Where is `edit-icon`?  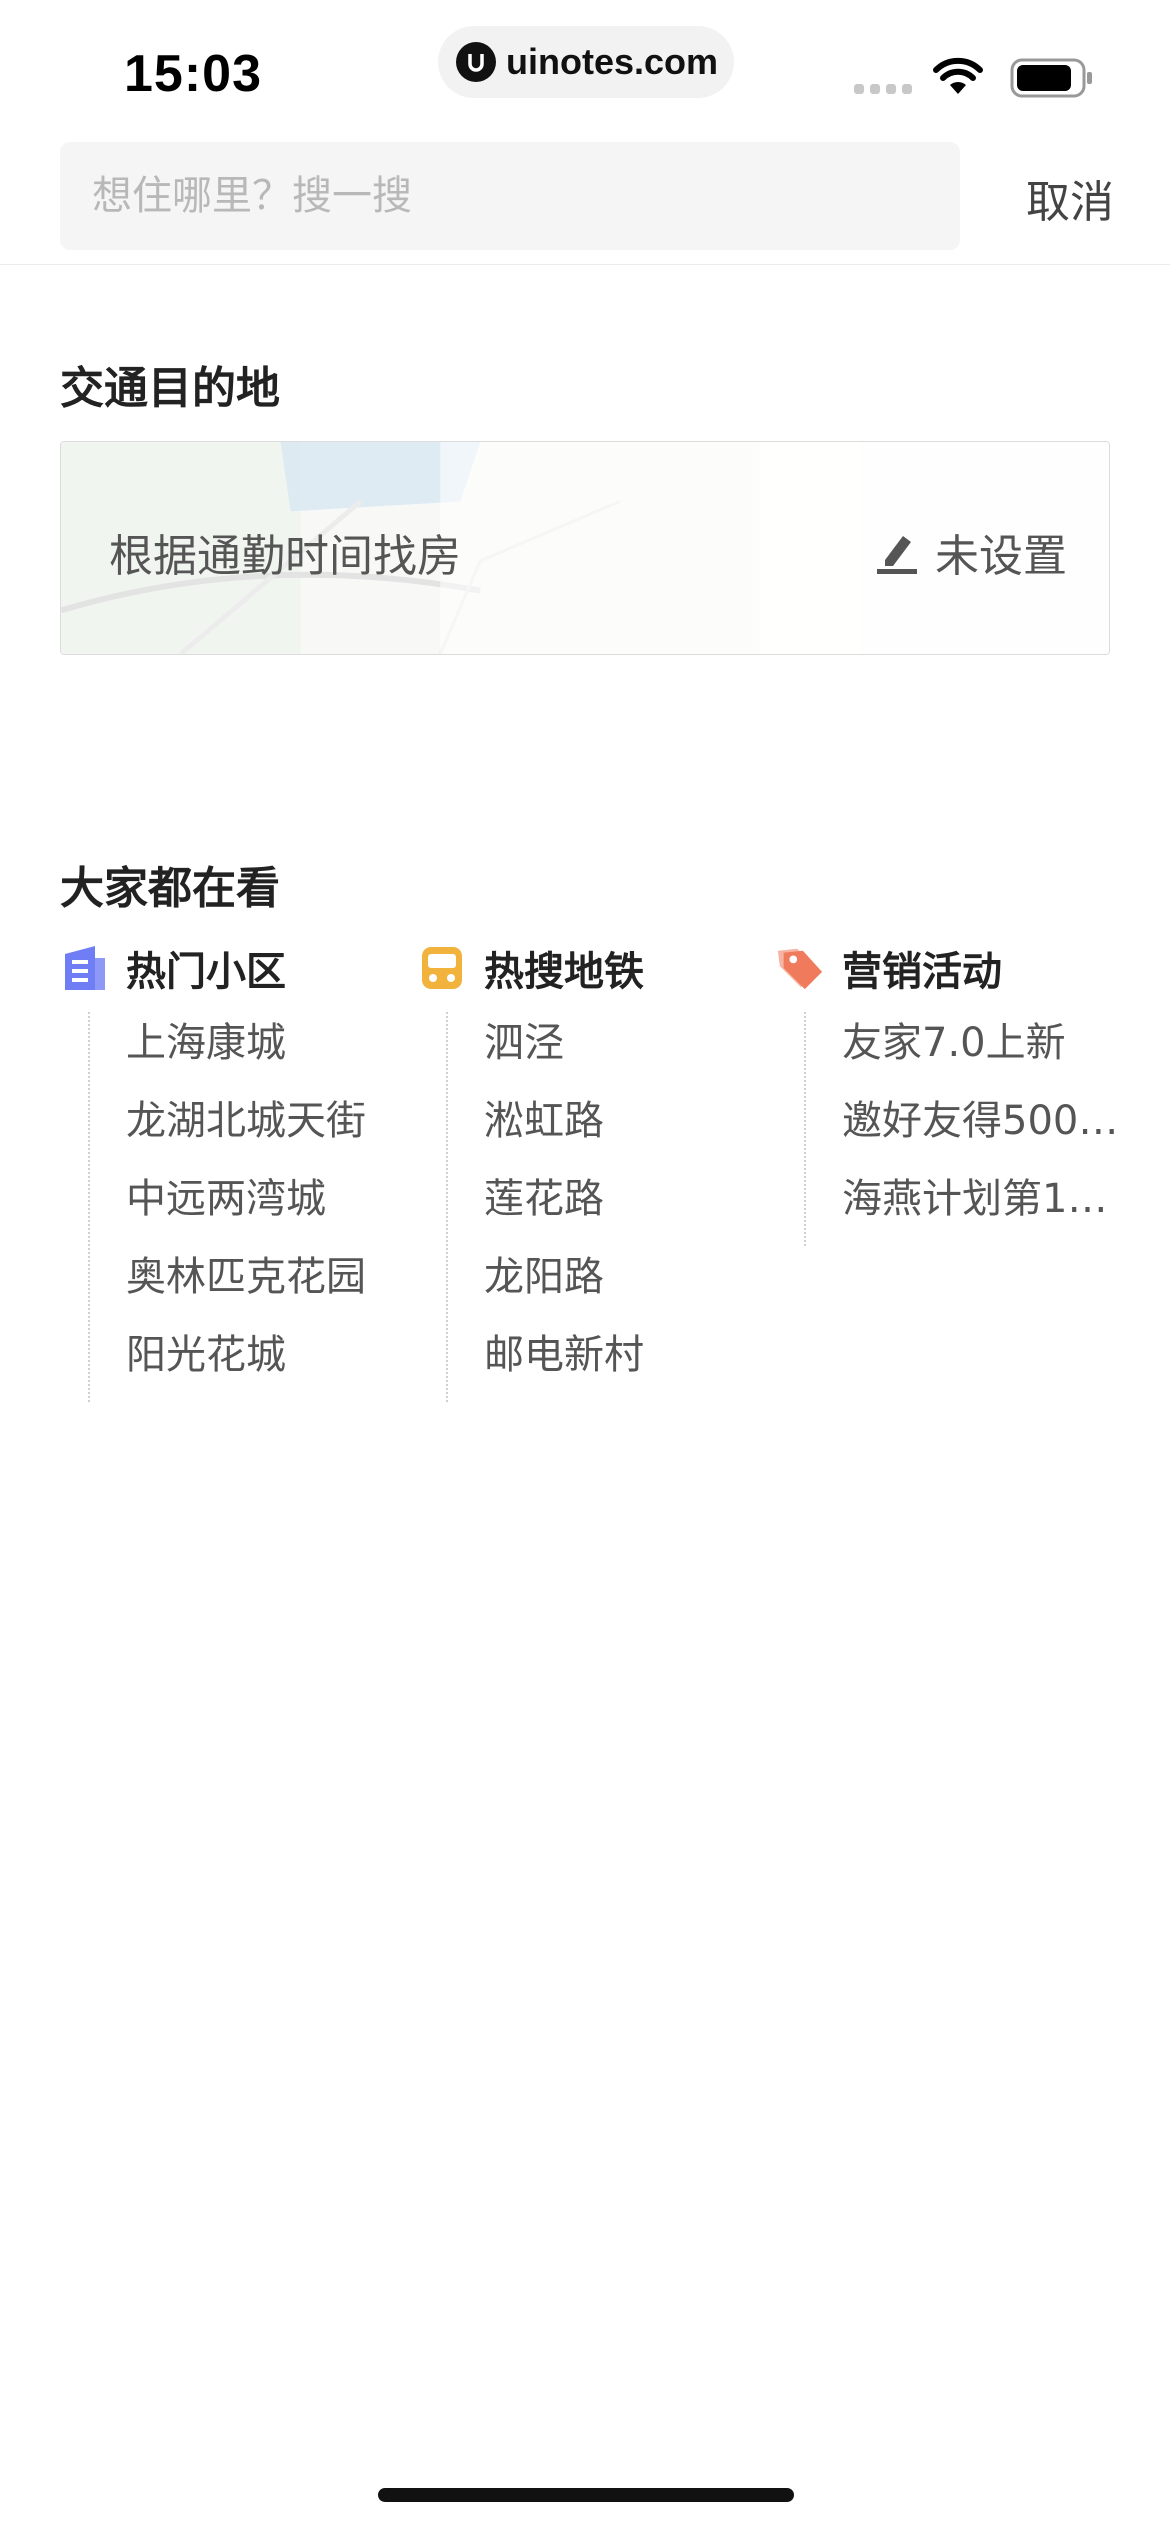
edit-icon is located at coordinates (897, 555).